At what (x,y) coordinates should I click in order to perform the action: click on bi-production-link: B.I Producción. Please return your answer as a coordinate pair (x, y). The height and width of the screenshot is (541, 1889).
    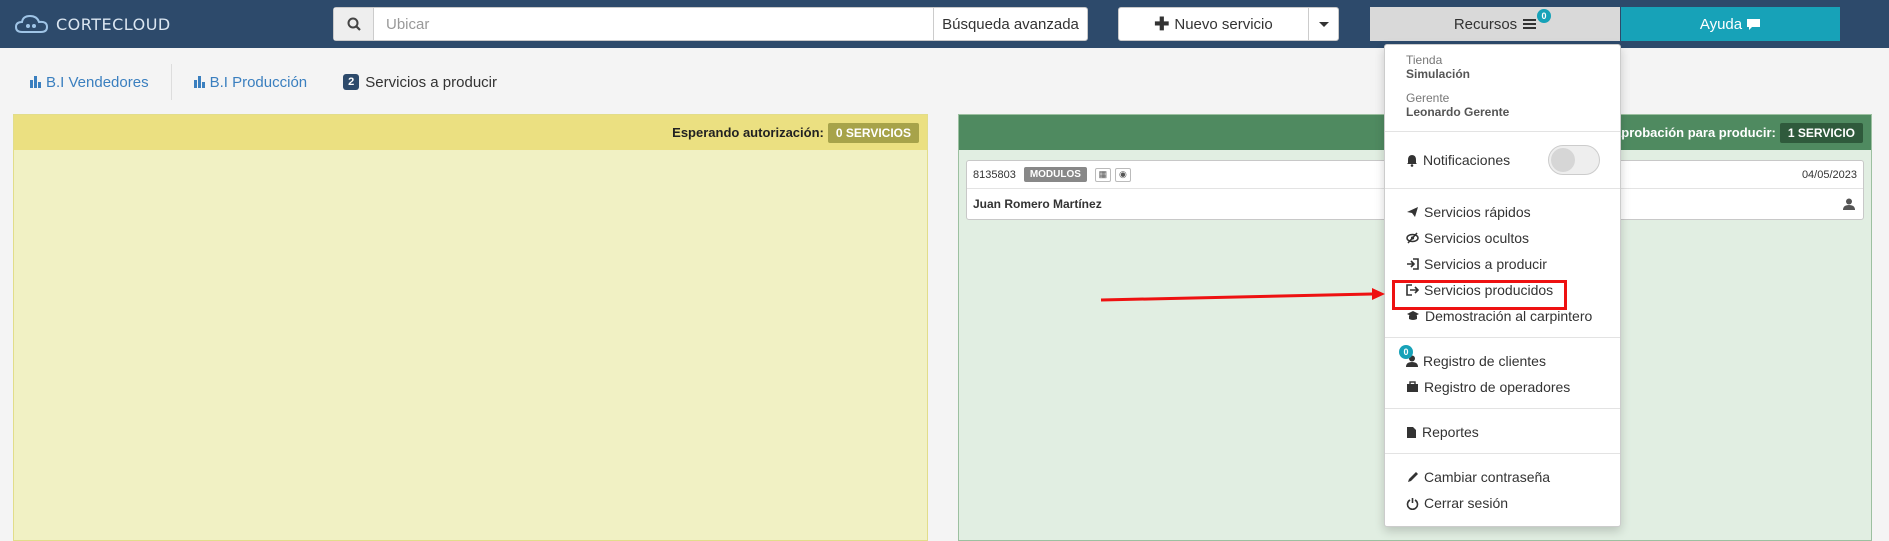
    Looking at the image, I should click on (250, 82).